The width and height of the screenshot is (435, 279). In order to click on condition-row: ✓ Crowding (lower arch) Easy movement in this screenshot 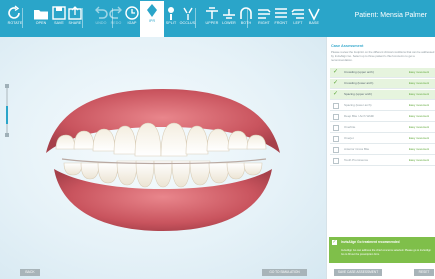, I will do `click(382, 84)`.